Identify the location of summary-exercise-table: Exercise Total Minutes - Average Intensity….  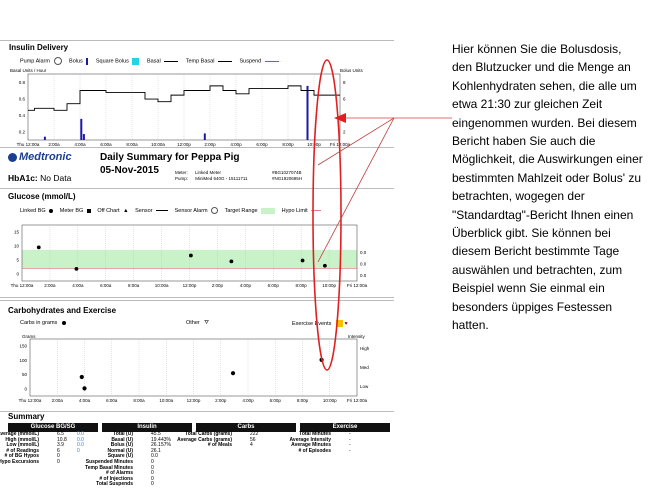
(340, 439).